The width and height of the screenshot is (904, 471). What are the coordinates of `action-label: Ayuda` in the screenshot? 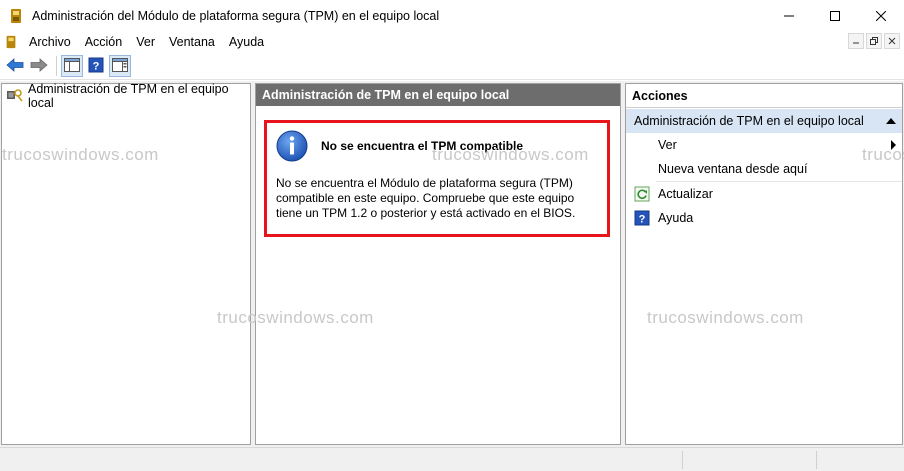 It's located at (676, 218).